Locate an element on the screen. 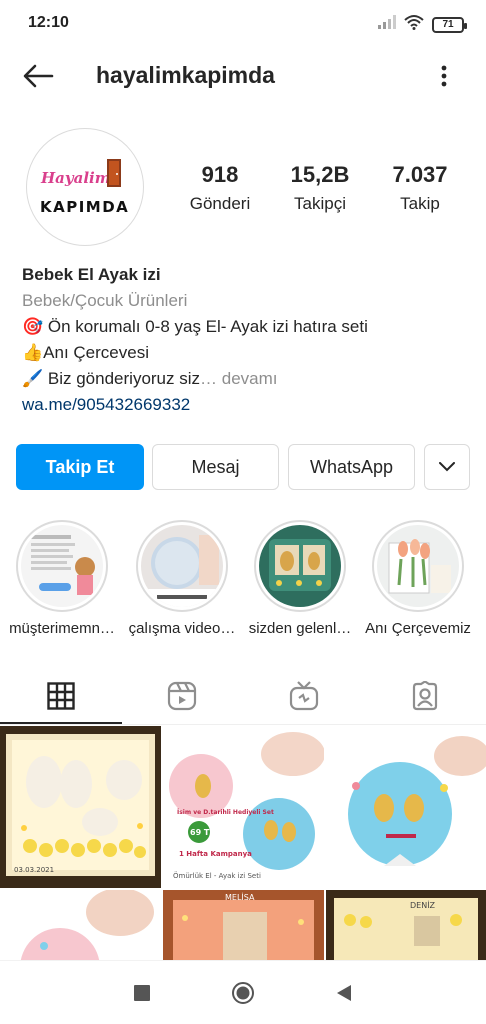 This screenshot has height=1024, width=486. home-button is located at coordinates (243, 993).